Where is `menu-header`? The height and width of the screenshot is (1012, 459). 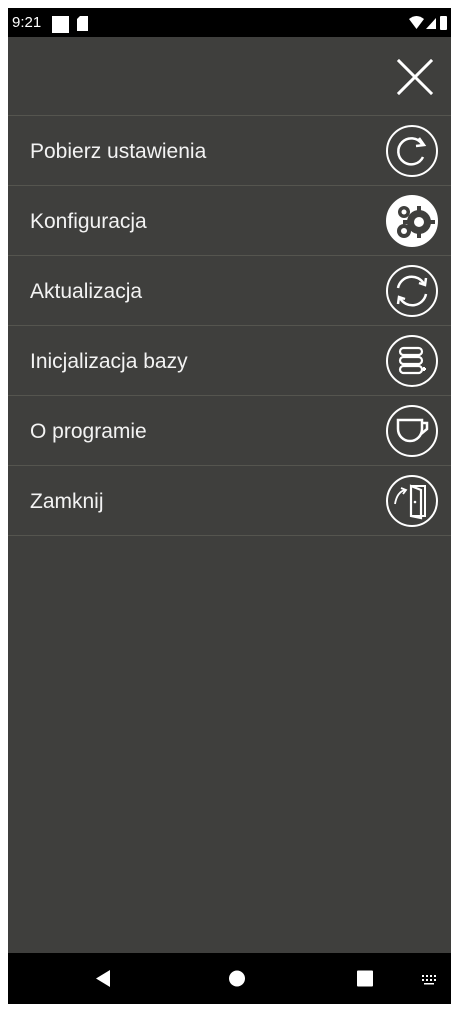
menu-header is located at coordinates (229, 76).